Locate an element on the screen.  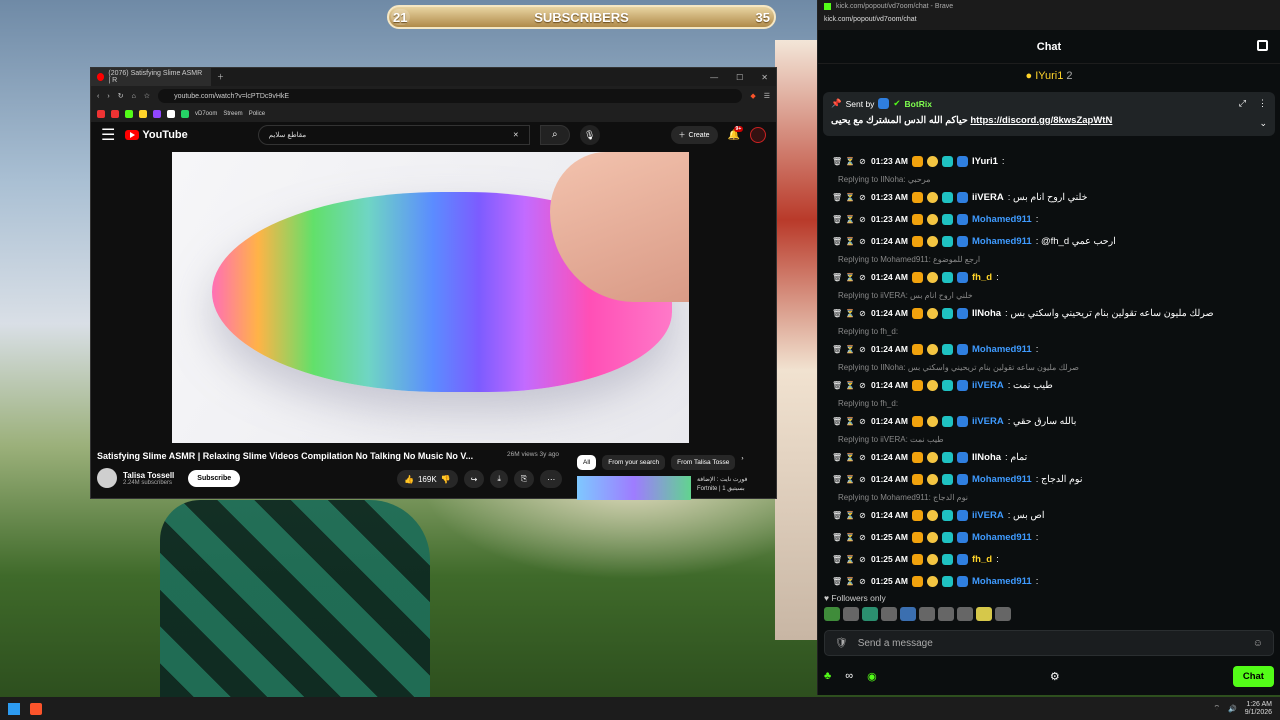
reply-context: Replying to iiVERA: خلني اروح انام بس is located at coordinates (1049, 295).